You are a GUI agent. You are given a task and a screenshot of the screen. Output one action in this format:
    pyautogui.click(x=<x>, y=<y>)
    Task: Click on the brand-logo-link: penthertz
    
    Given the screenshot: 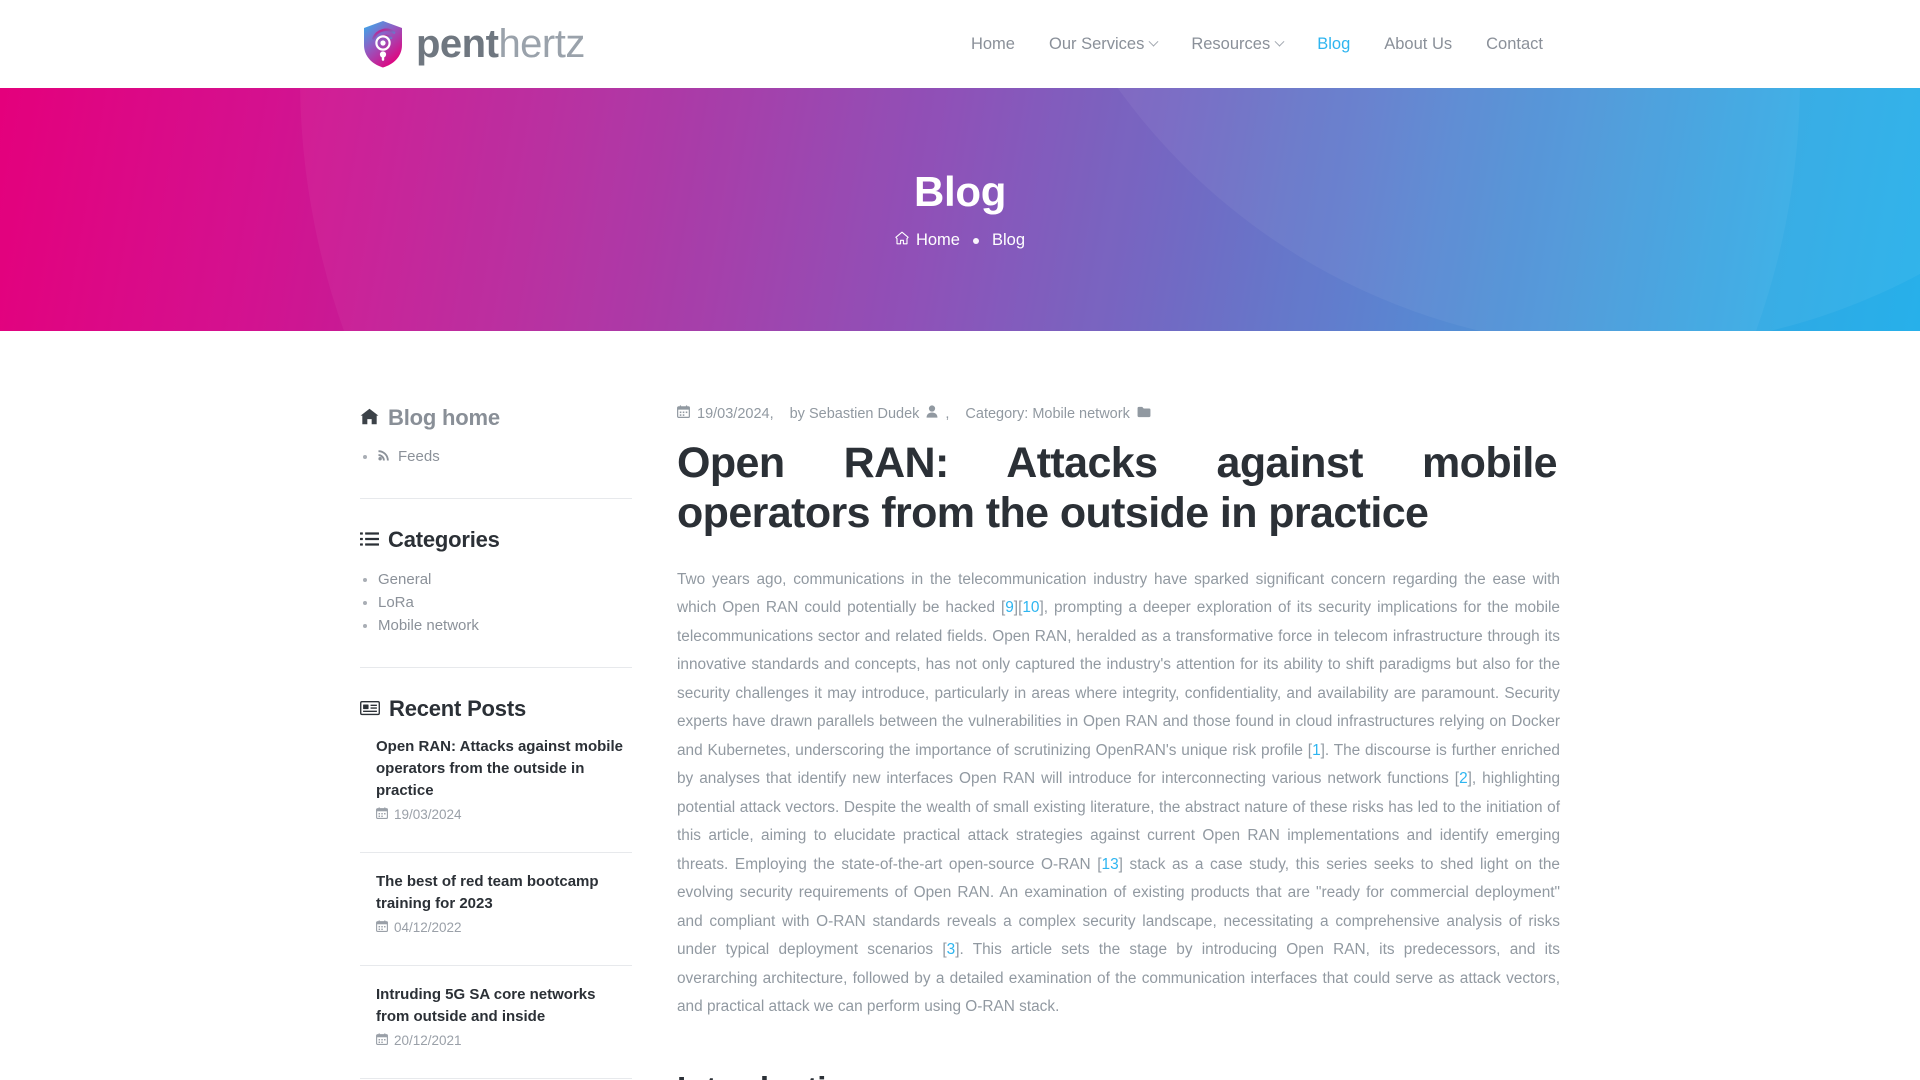 What is the action you would take?
    pyautogui.click(x=472, y=44)
    